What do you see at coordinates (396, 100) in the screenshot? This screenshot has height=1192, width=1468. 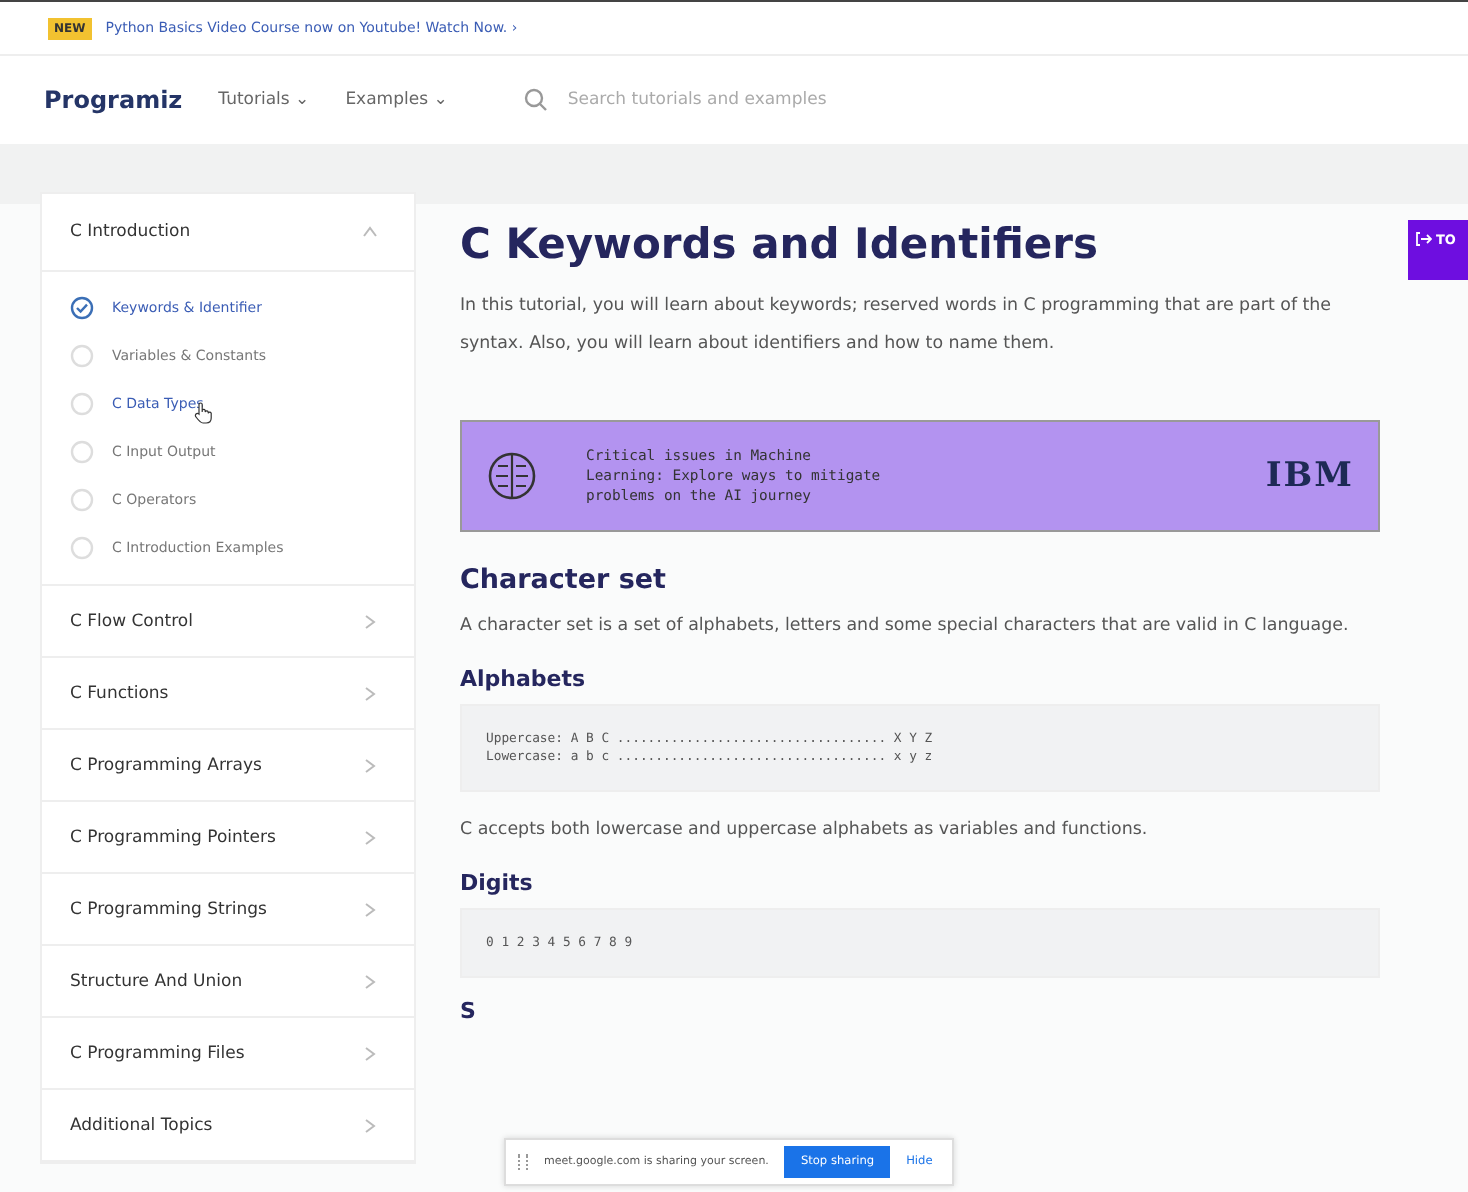 I see `nav-menu: Examples ⌄` at bounding box center [396, 100].